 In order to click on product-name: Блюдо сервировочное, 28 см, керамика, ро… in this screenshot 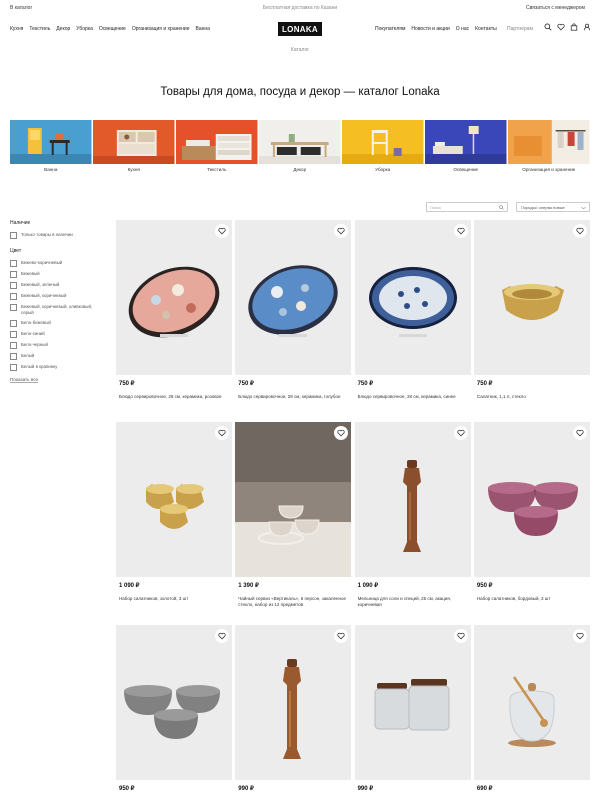, I will do `click(173, 397)`.